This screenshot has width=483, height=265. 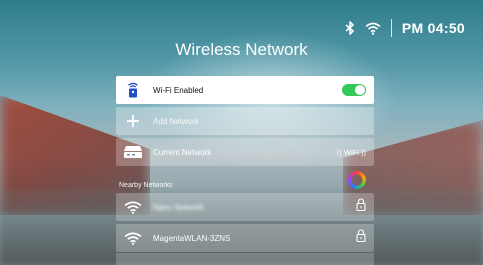 What do you see at coordinates (357, 180) in the screenshot?
I see `loading-spinner-icon` at bounding box center [357, 180].